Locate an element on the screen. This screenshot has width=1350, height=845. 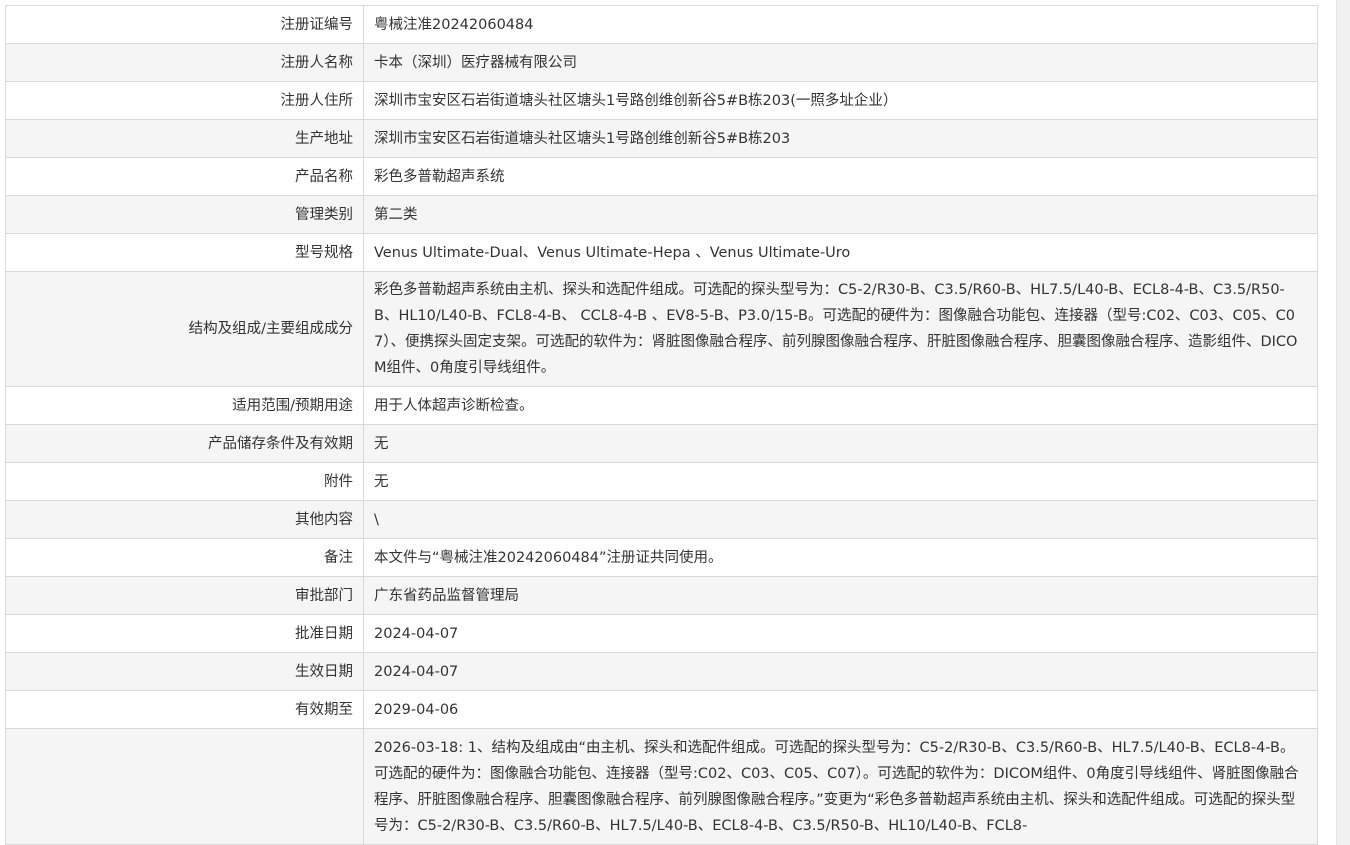
table-row: 审批部门 广东省药品监督管理局 is located at coordinates (661, 595).